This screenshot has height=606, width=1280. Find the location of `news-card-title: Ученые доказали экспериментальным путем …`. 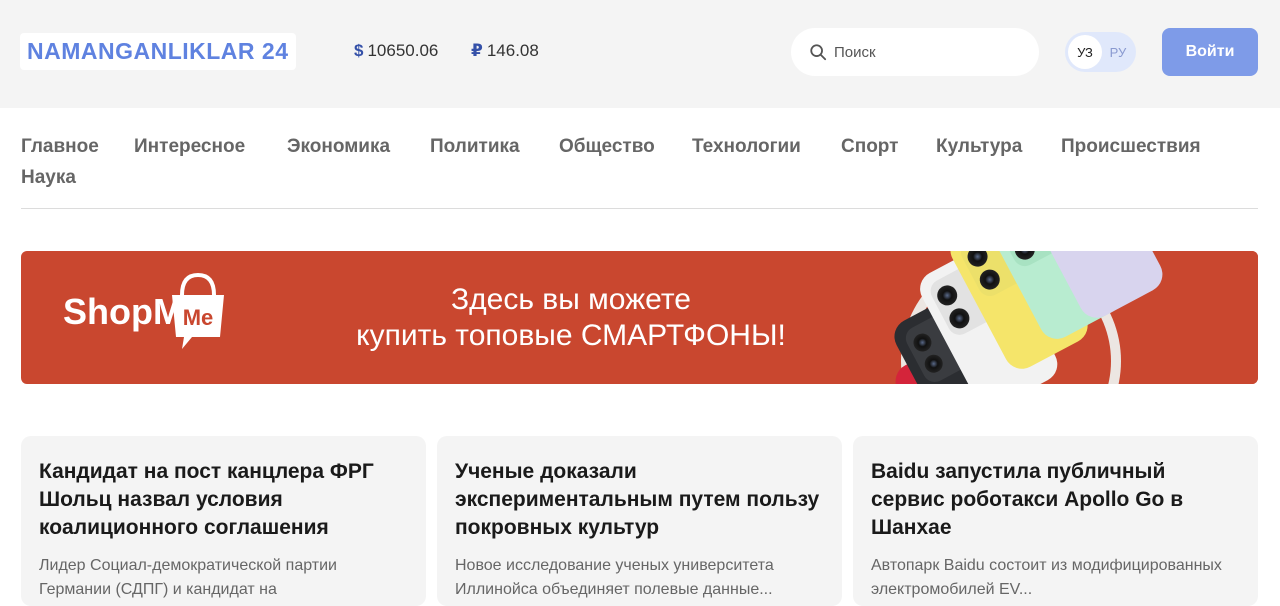

news-card-title: Ученые доказали экспериментальным путем … is located at coordinates (640, 500).